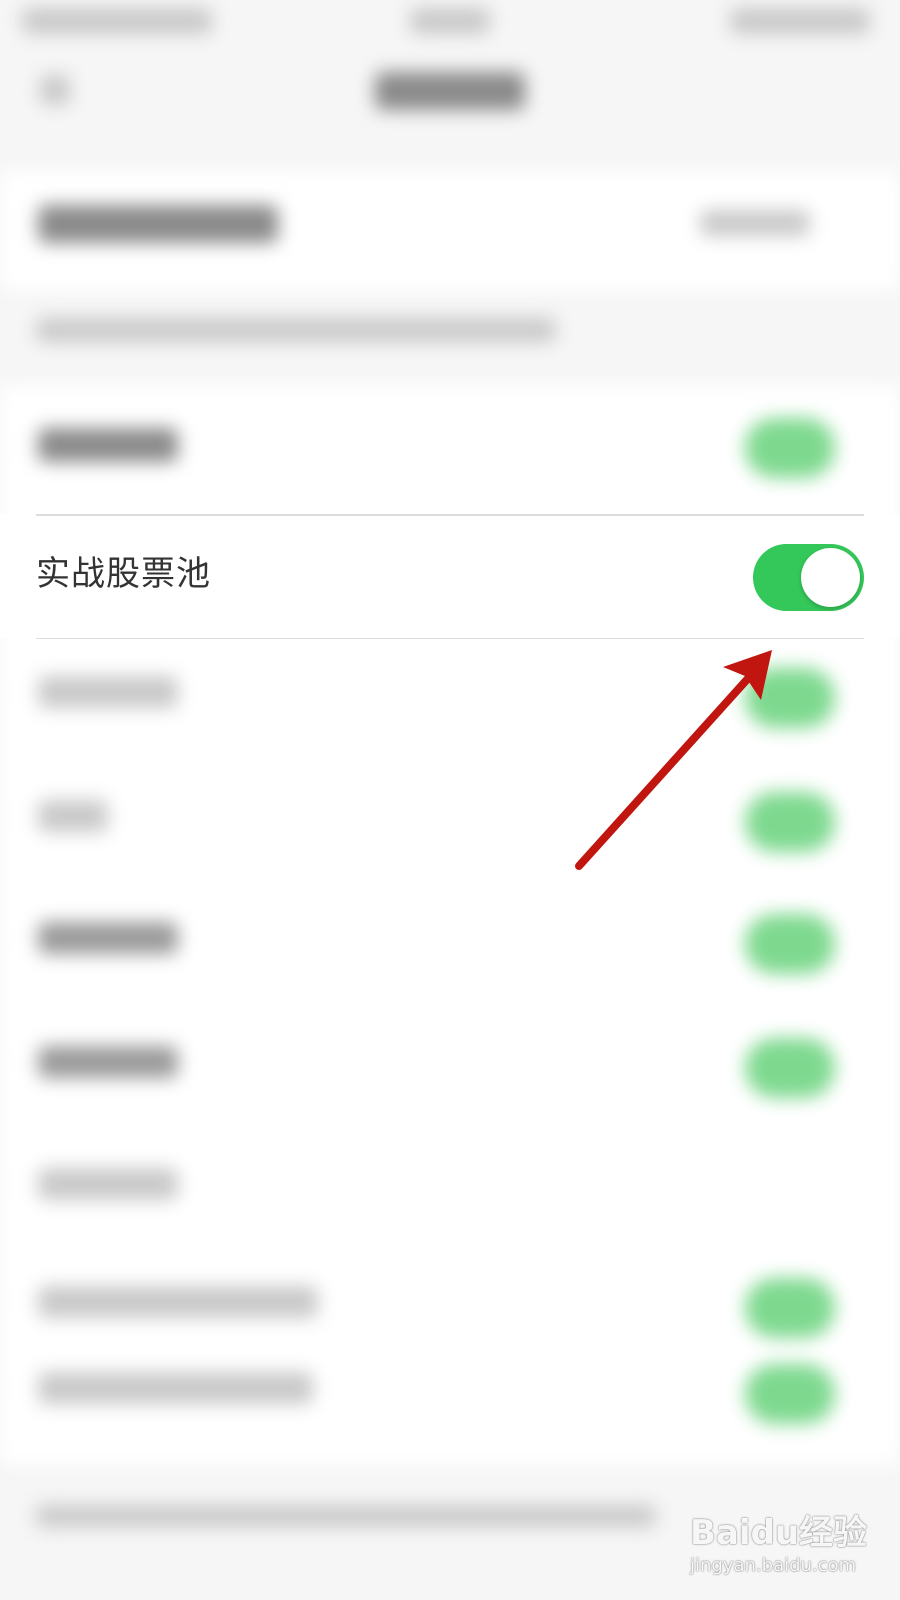 This screenshot has height=1600, width=900. I want to click on stock-pool-toggle, so click(808, 577).